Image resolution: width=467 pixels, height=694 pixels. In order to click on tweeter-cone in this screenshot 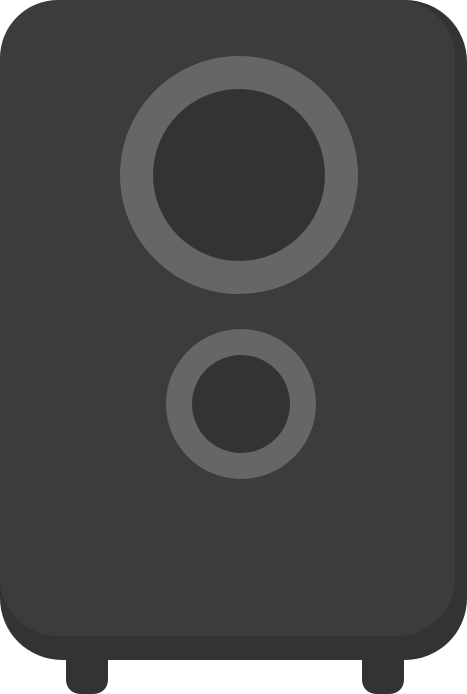, I will do `click(241, 404)`.